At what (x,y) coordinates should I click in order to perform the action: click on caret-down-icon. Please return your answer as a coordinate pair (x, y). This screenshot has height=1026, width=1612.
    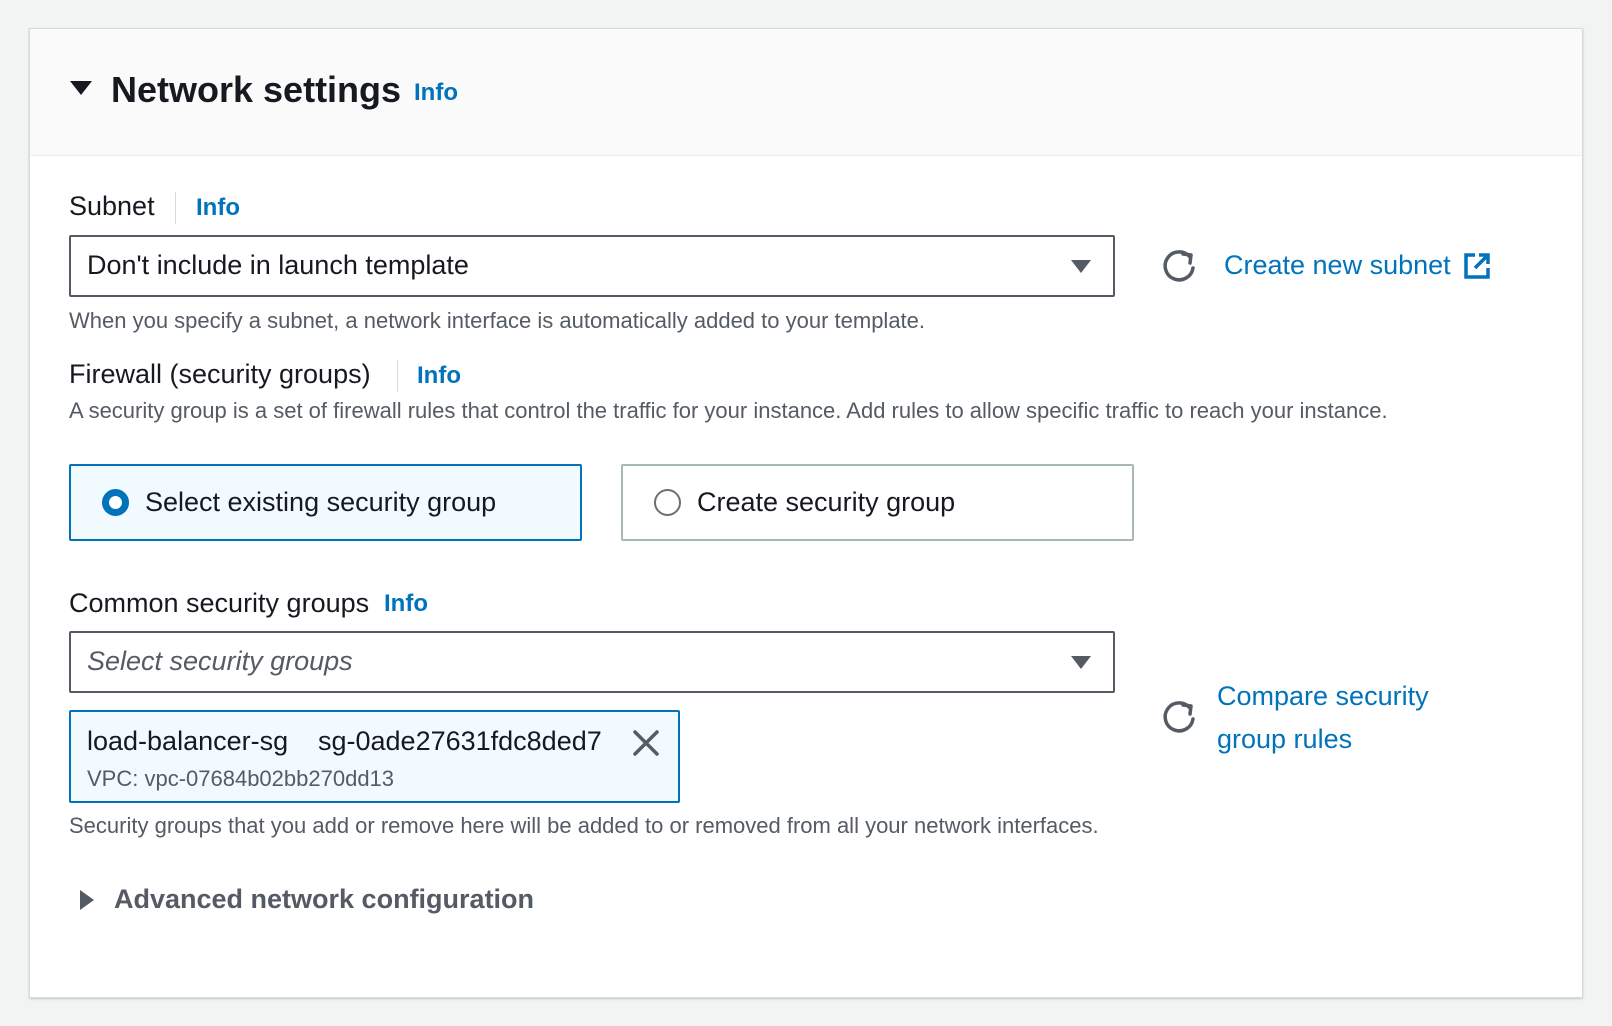
    Looking at the image, I should click on (81, 88).